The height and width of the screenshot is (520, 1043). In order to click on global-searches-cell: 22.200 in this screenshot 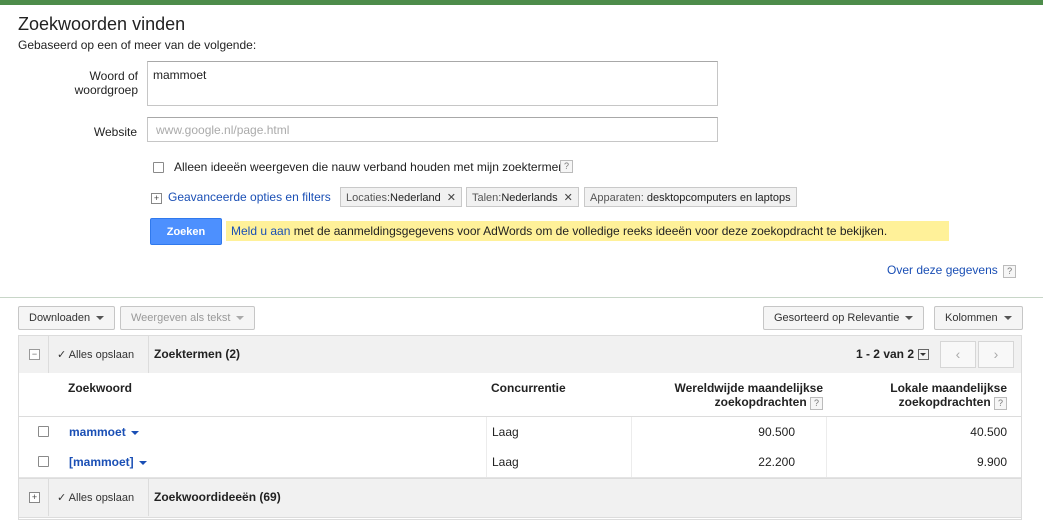, I will do `click(776, 462)`.